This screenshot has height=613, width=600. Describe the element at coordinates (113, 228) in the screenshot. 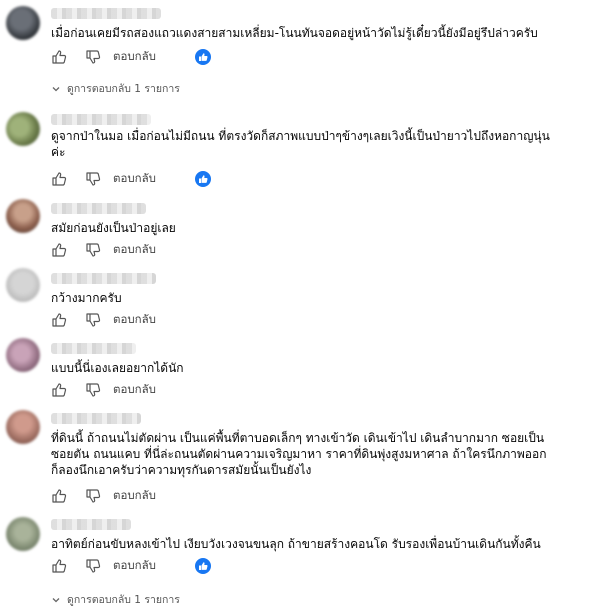

I see `comment-text: สมัยก่อนยังเป็นป่าอยู่เลย` at that location.